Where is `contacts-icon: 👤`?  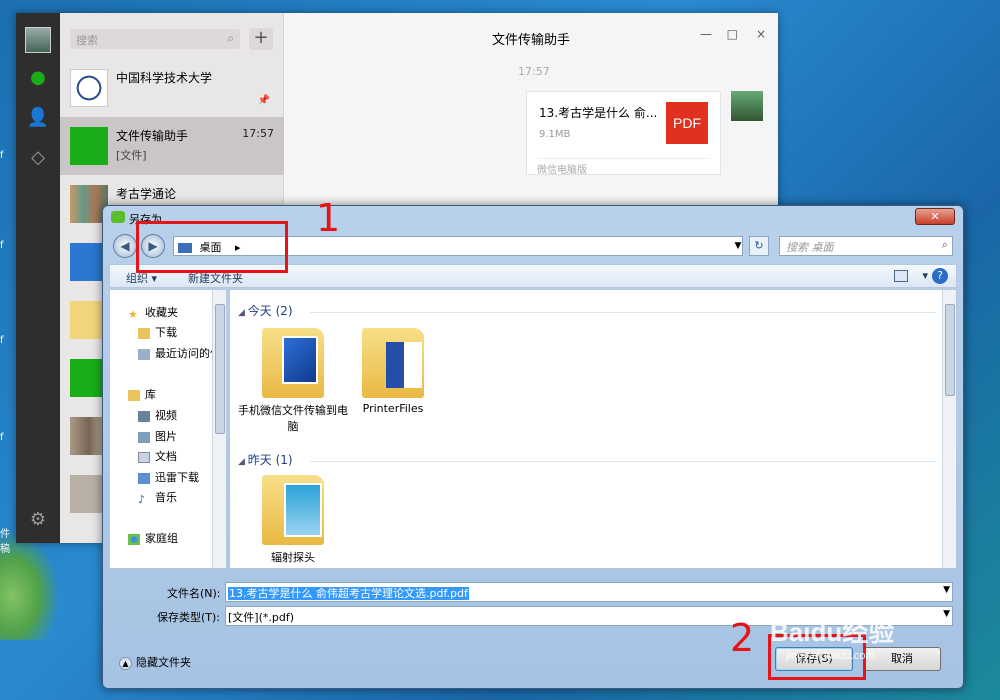 contacts-icon: 👤 is located at coordinates (38, 118).